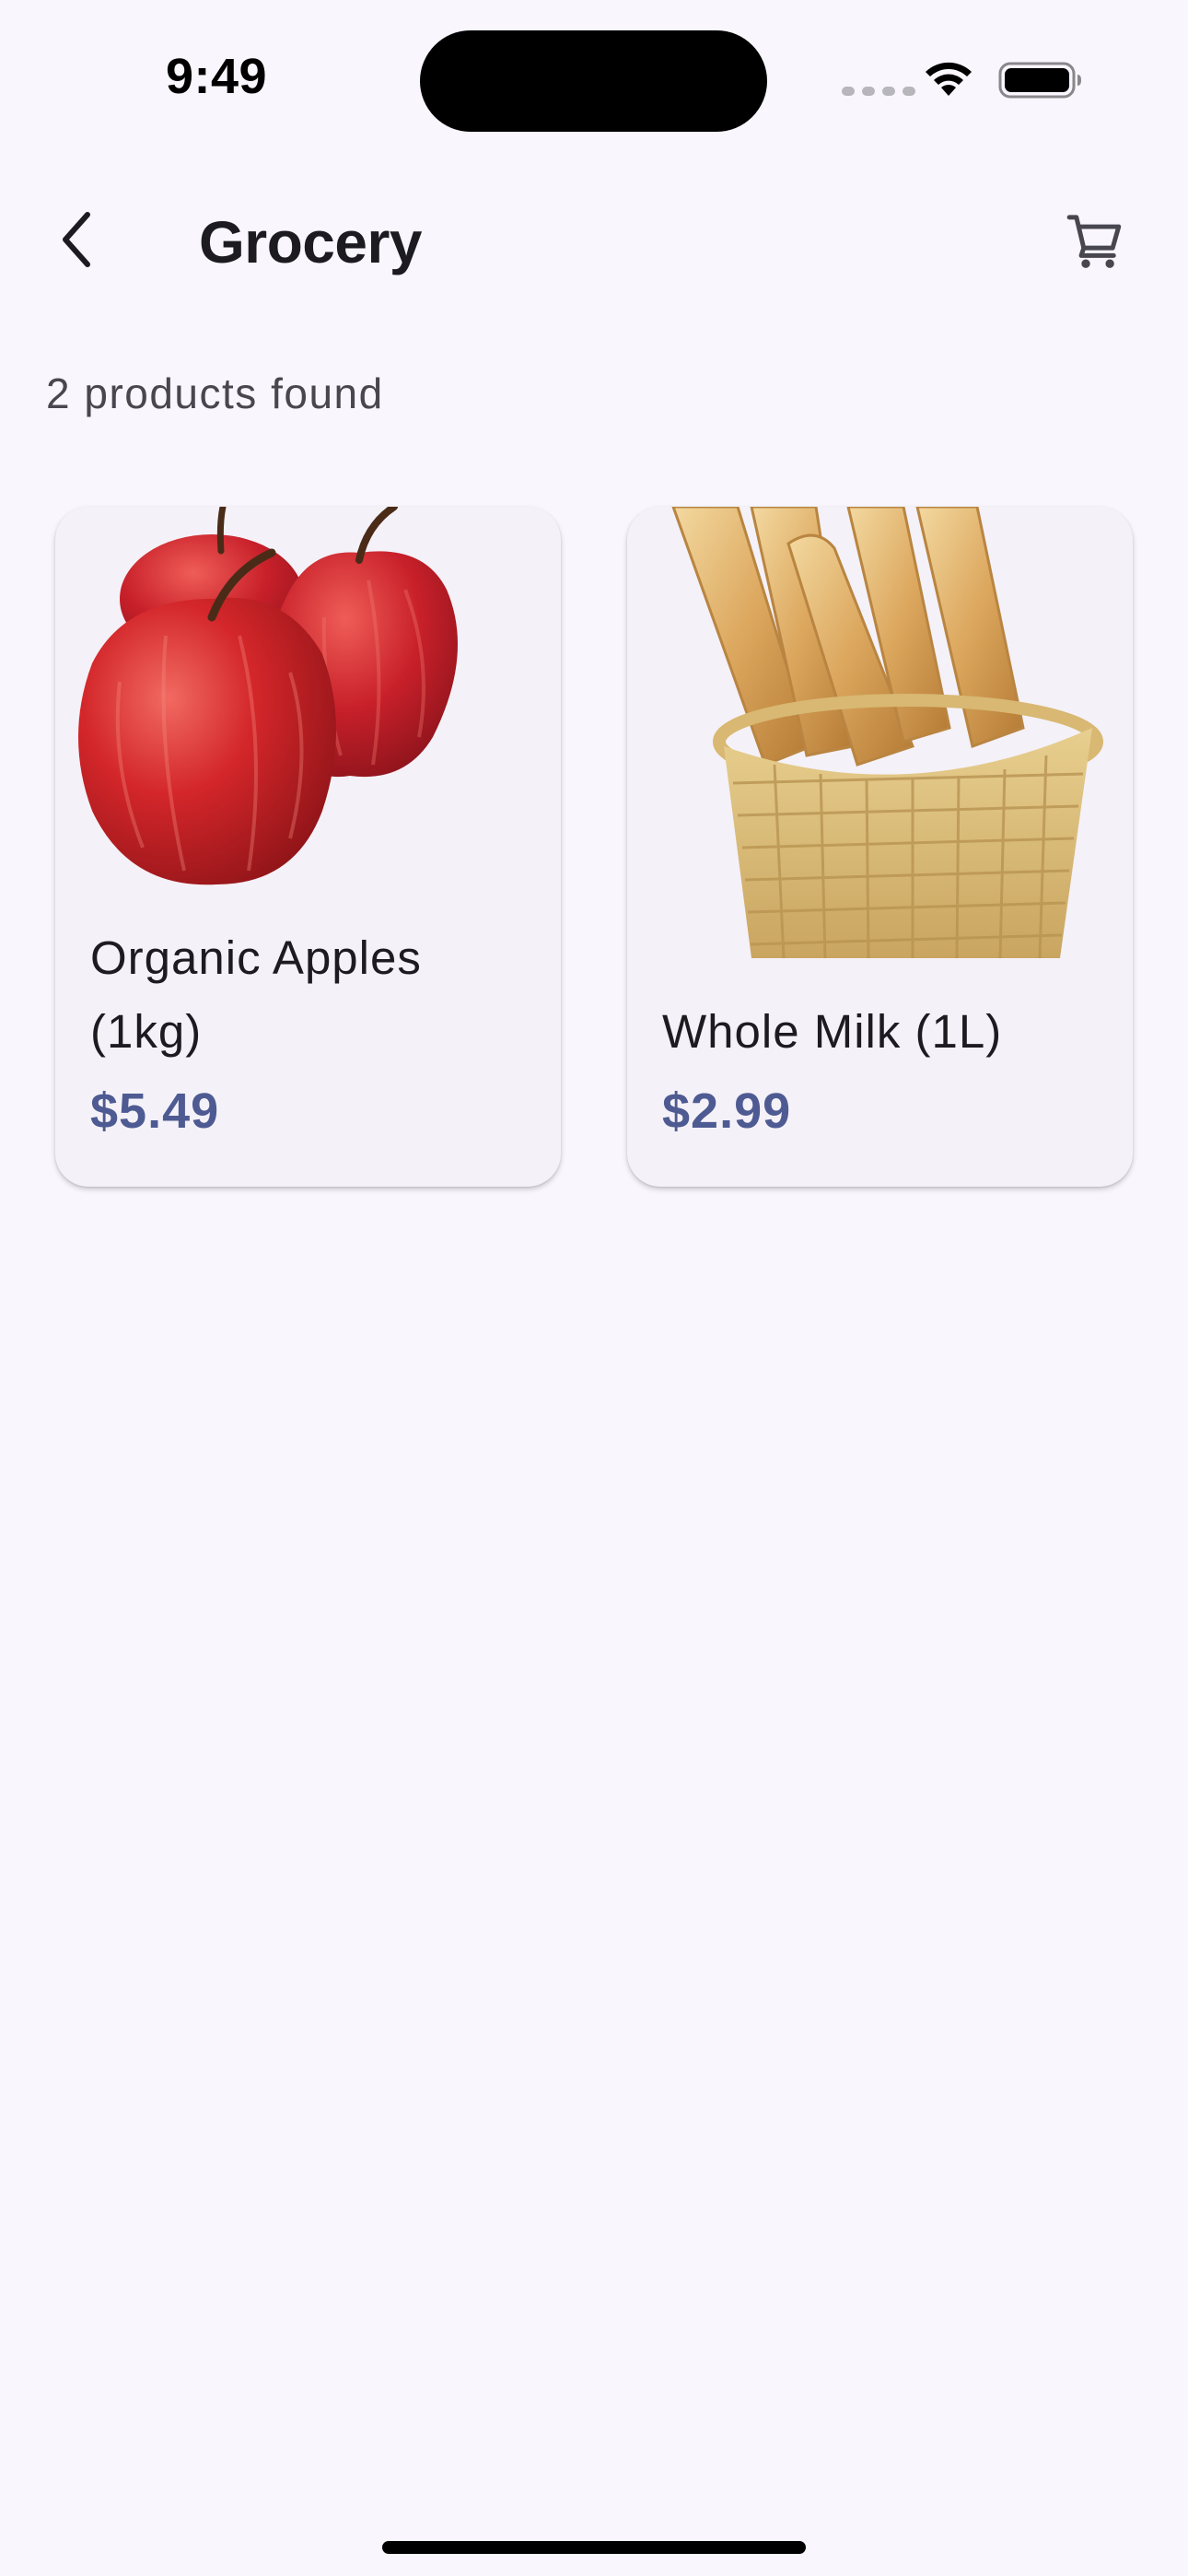  I want to click on cart-button, so click(1096, 241).